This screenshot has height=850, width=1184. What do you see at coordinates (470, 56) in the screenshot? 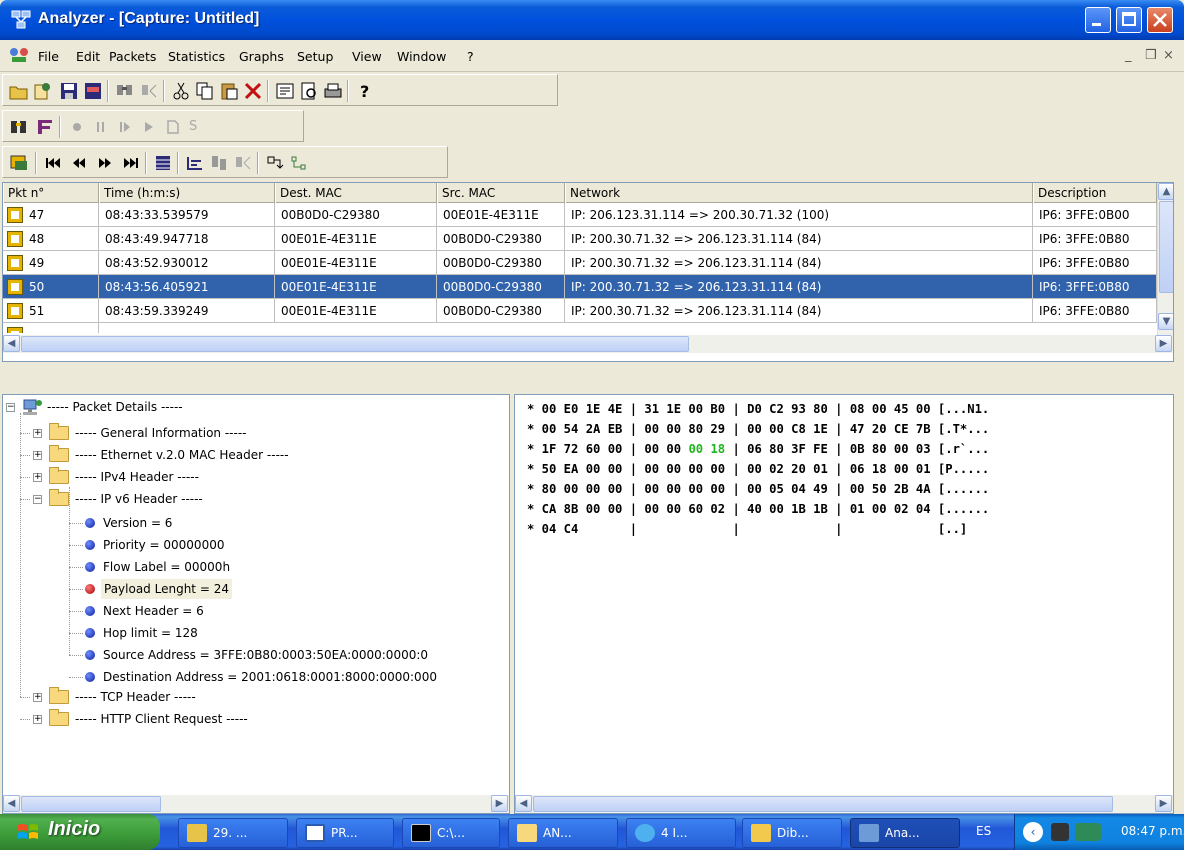
I see `menu-help: ?` at bounding box center [470, 56].